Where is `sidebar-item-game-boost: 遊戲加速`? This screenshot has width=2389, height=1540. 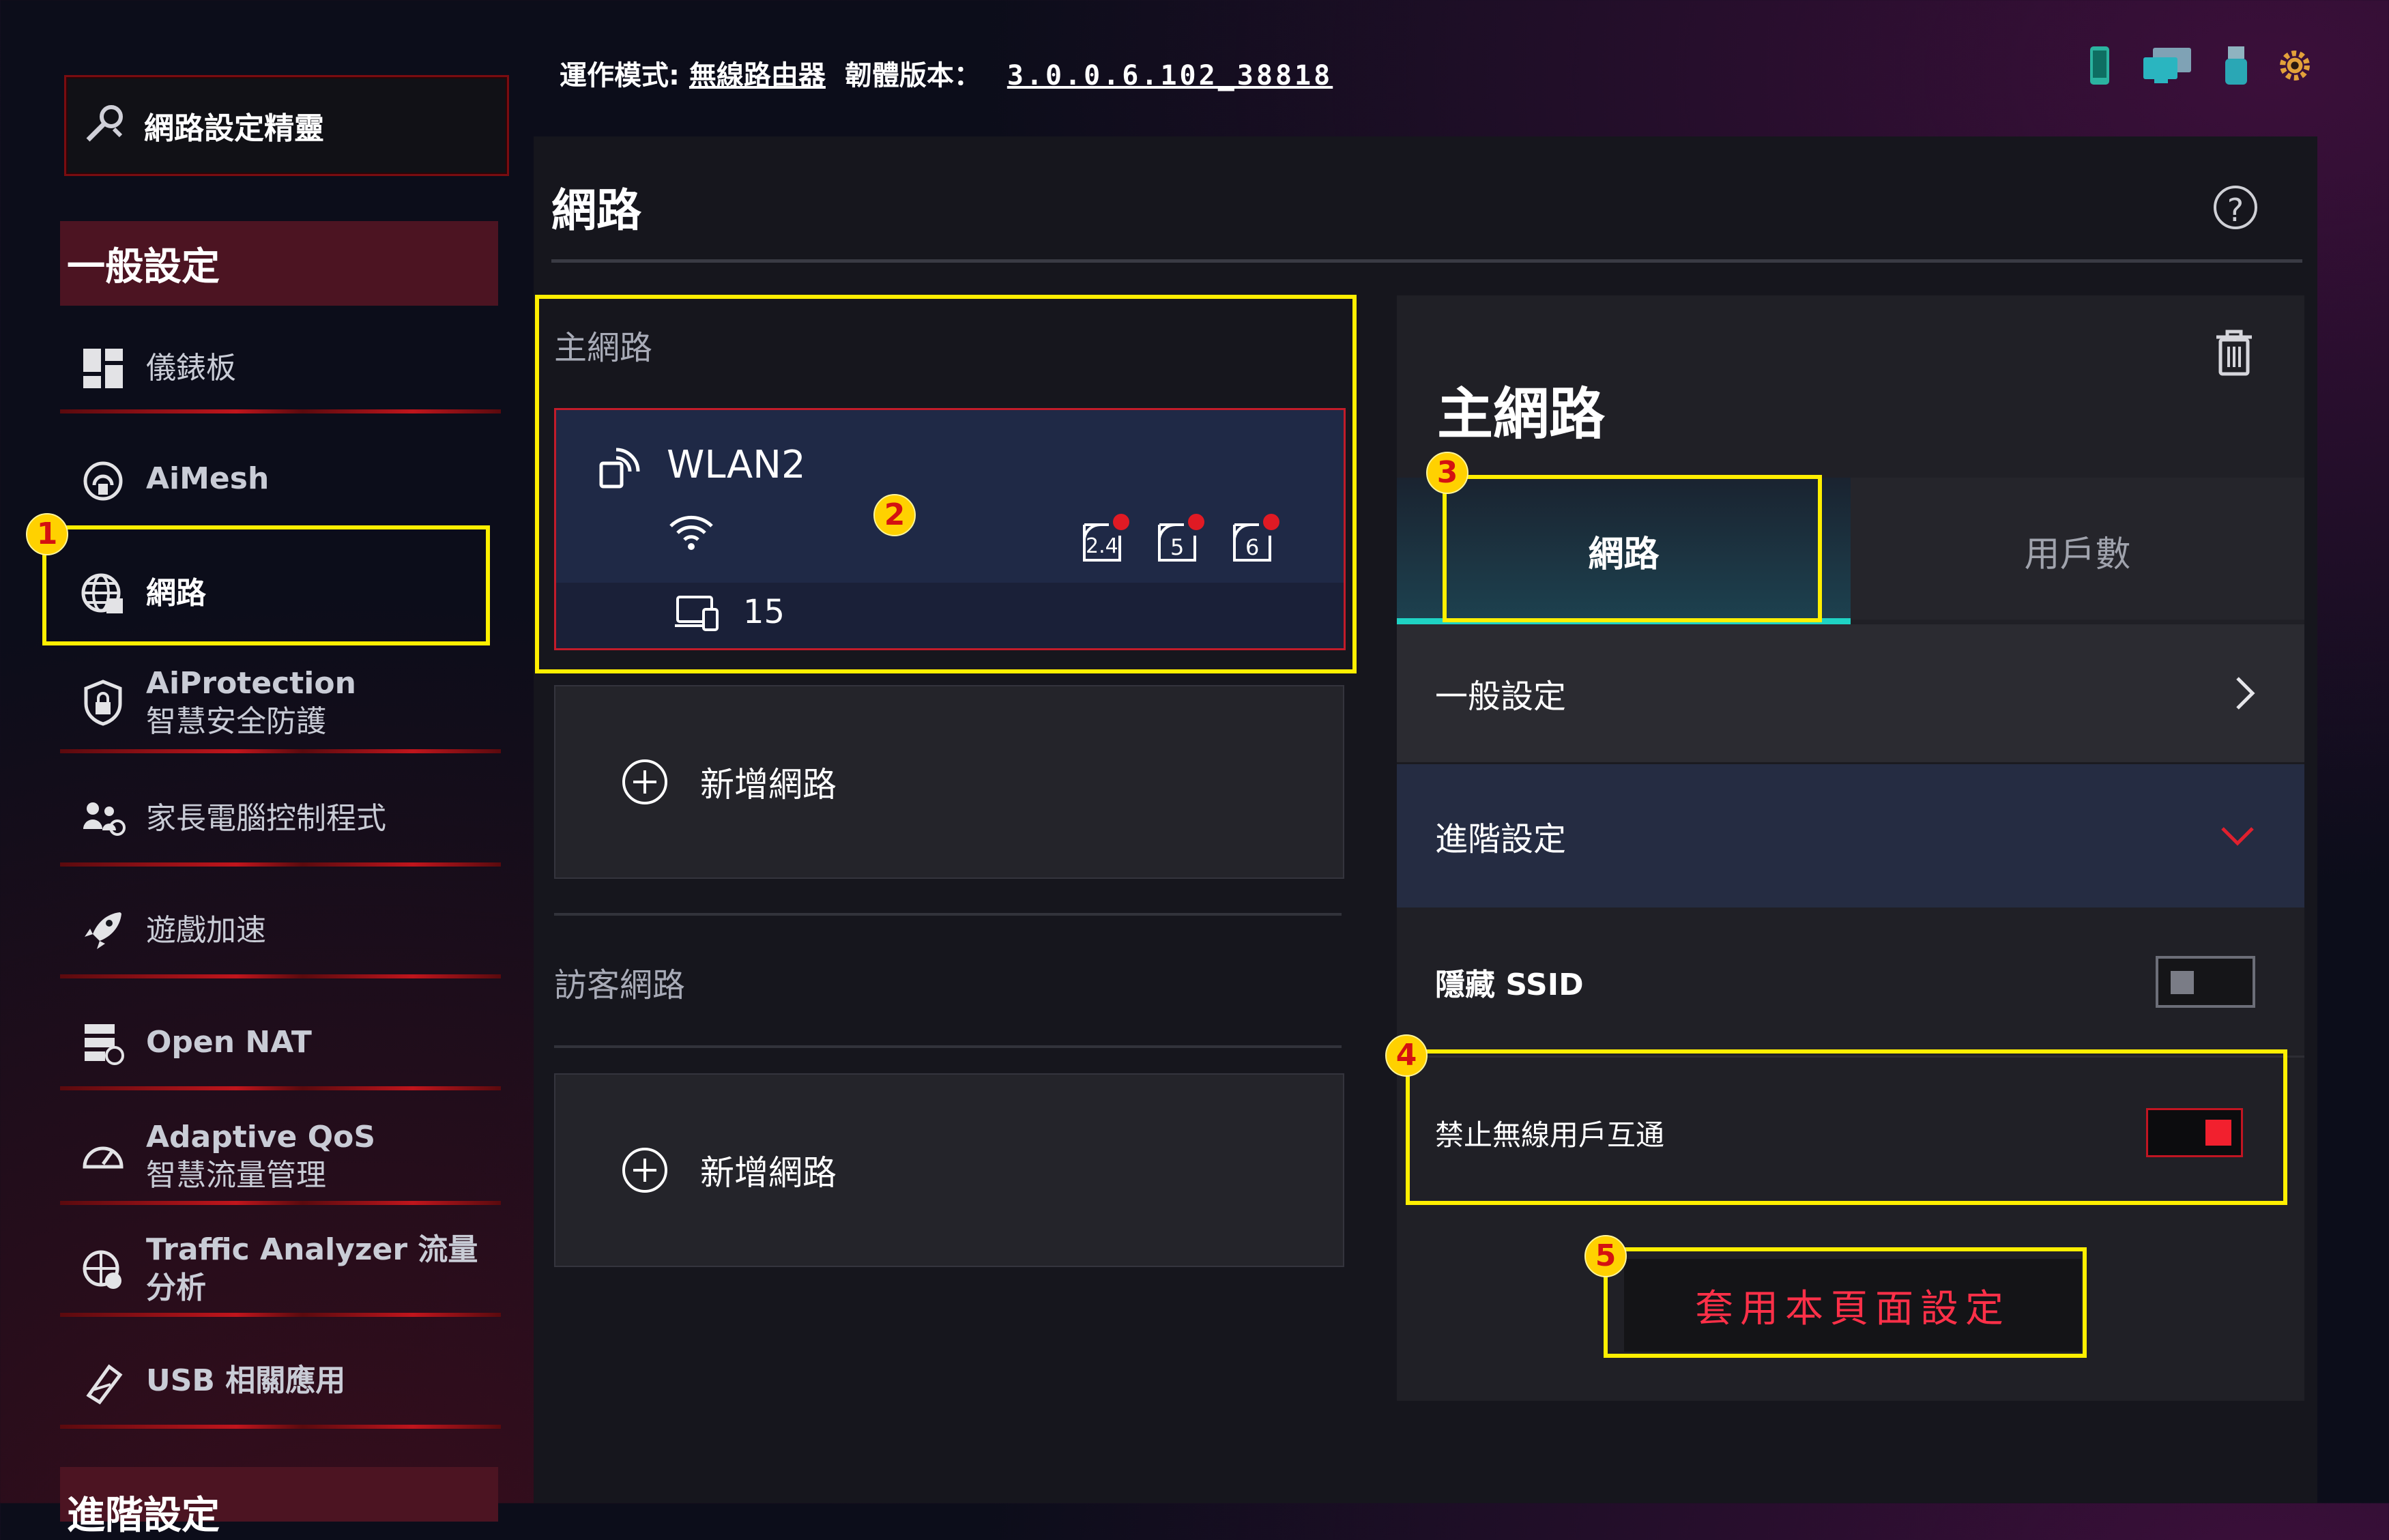
sidebar-item-game-boost: 遊戲加速 is located at coordinates (280, 931).